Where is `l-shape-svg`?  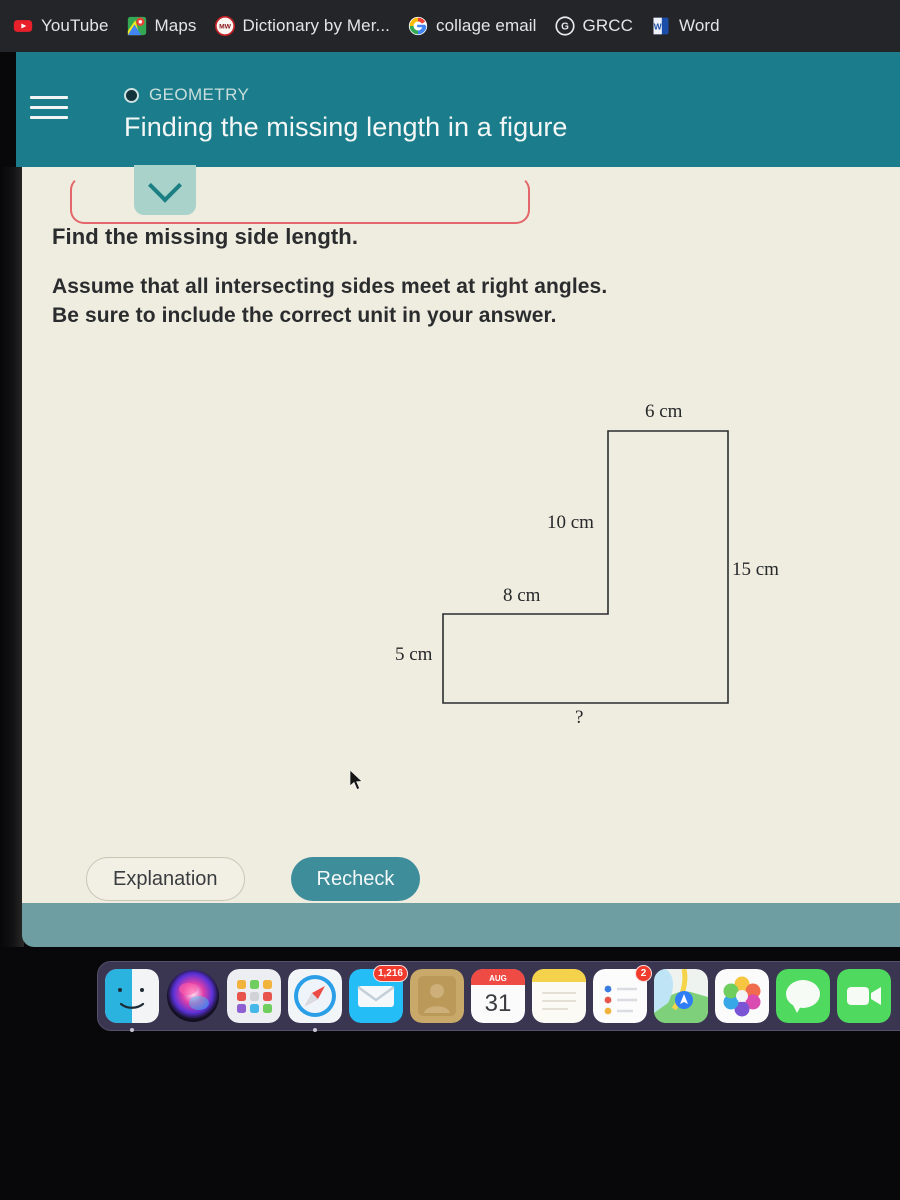
l-shape-svg is located at coordinates (585, 567).